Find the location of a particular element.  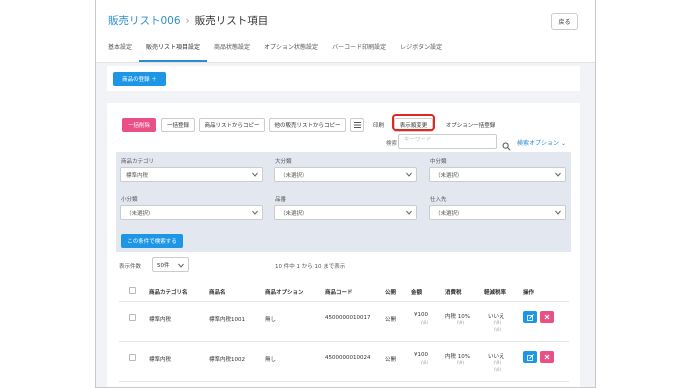

cell-product-code: 4500000010024 is located at coordinates (348, 358).